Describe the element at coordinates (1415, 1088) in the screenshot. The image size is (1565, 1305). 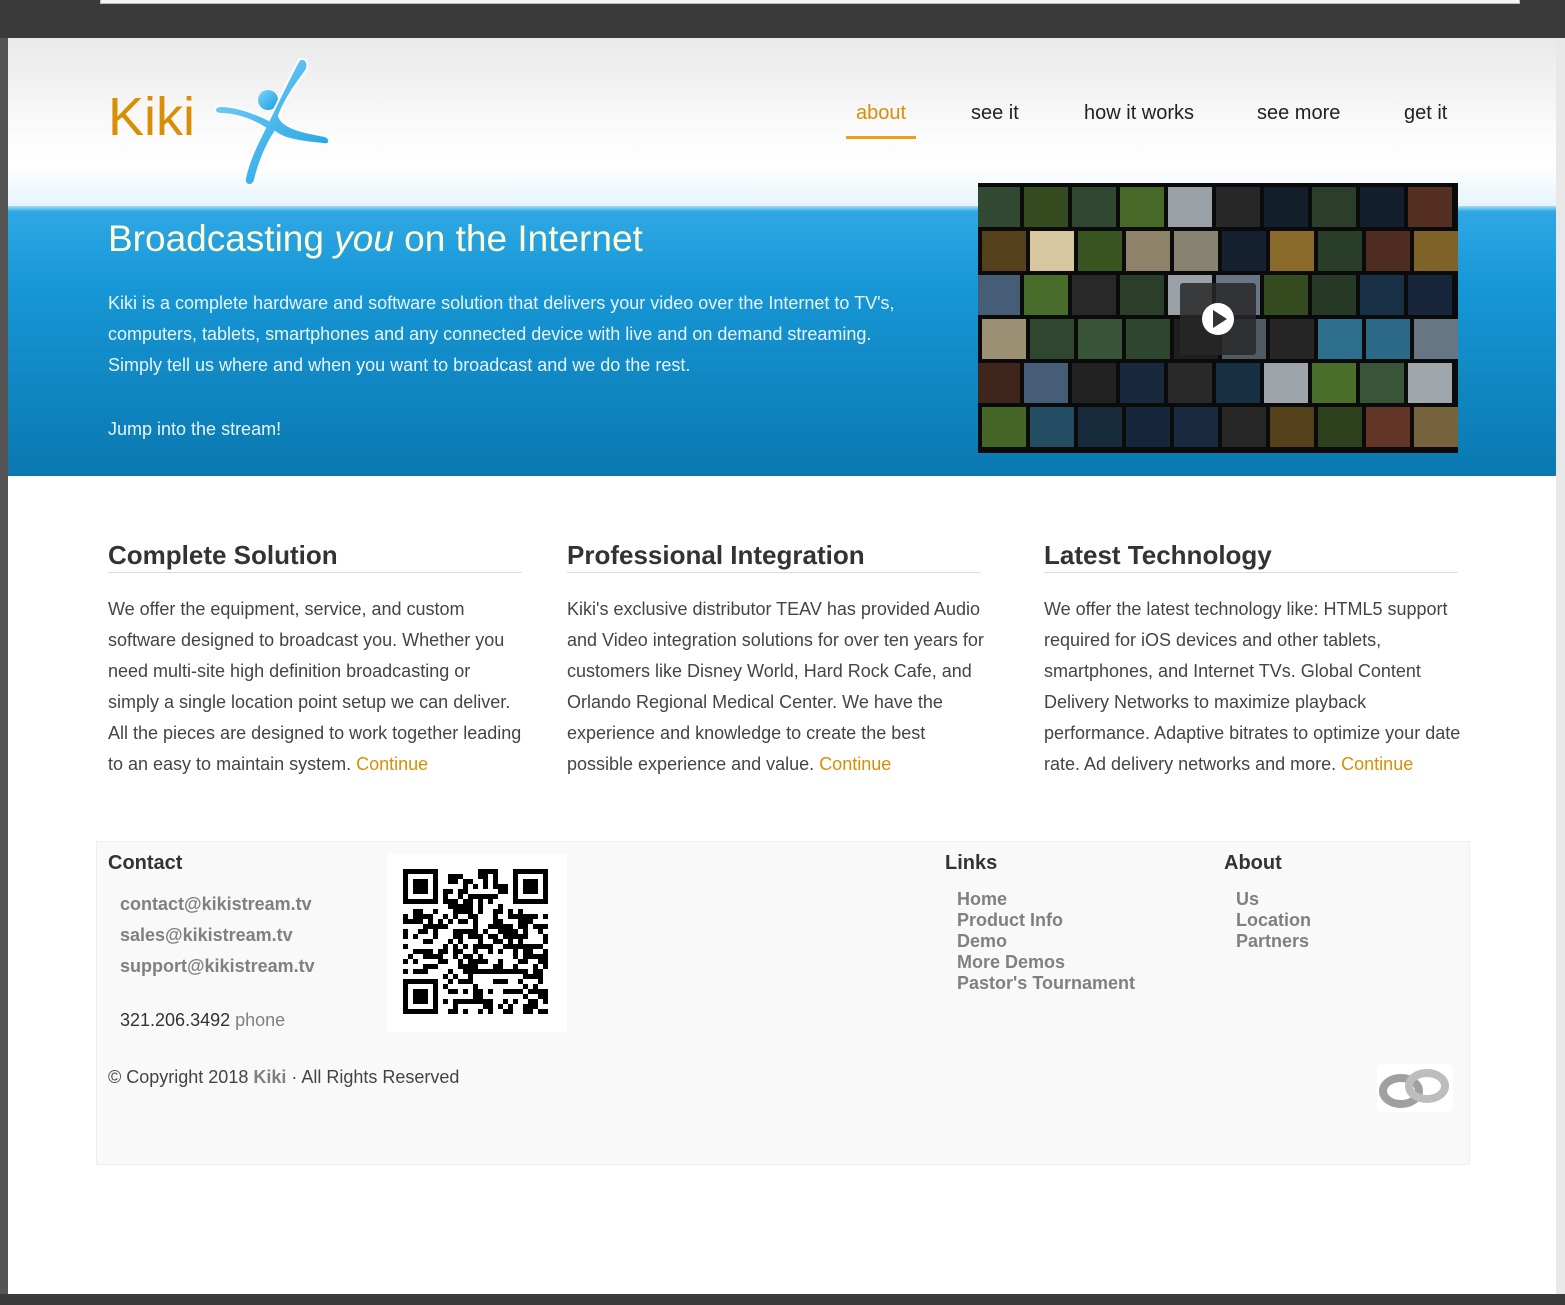
I see `partner-logo-icon` at that location.